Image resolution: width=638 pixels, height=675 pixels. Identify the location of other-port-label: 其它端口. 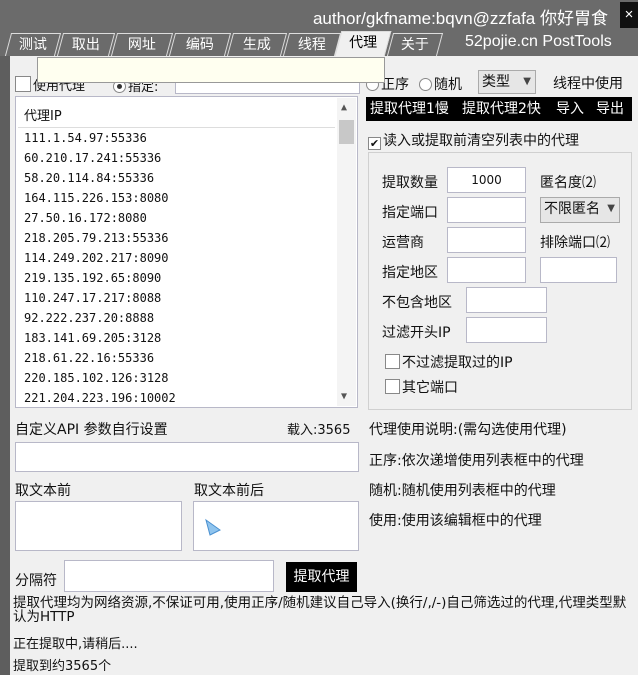
(430, 388).